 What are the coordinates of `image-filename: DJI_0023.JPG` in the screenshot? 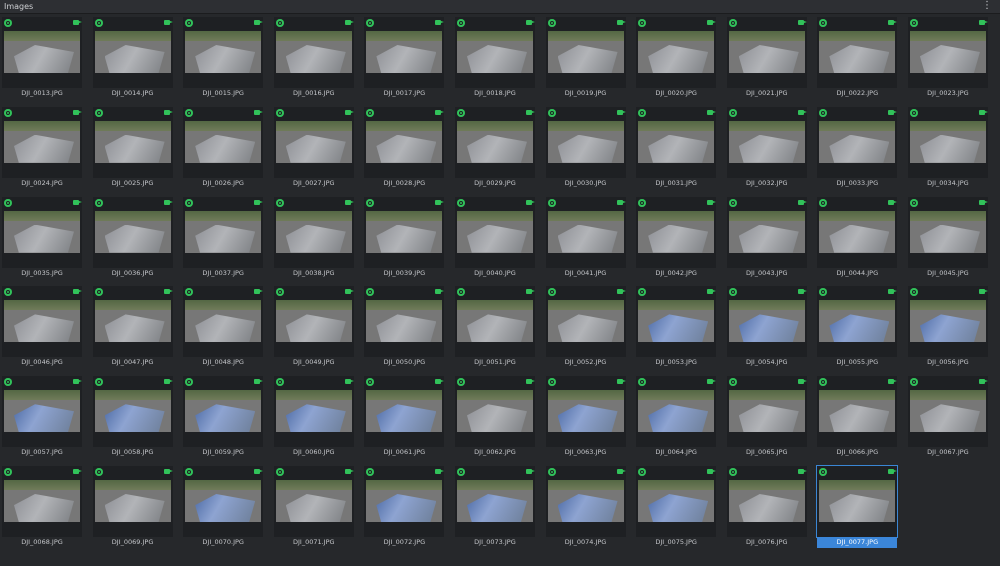 It's located at (948, 93).